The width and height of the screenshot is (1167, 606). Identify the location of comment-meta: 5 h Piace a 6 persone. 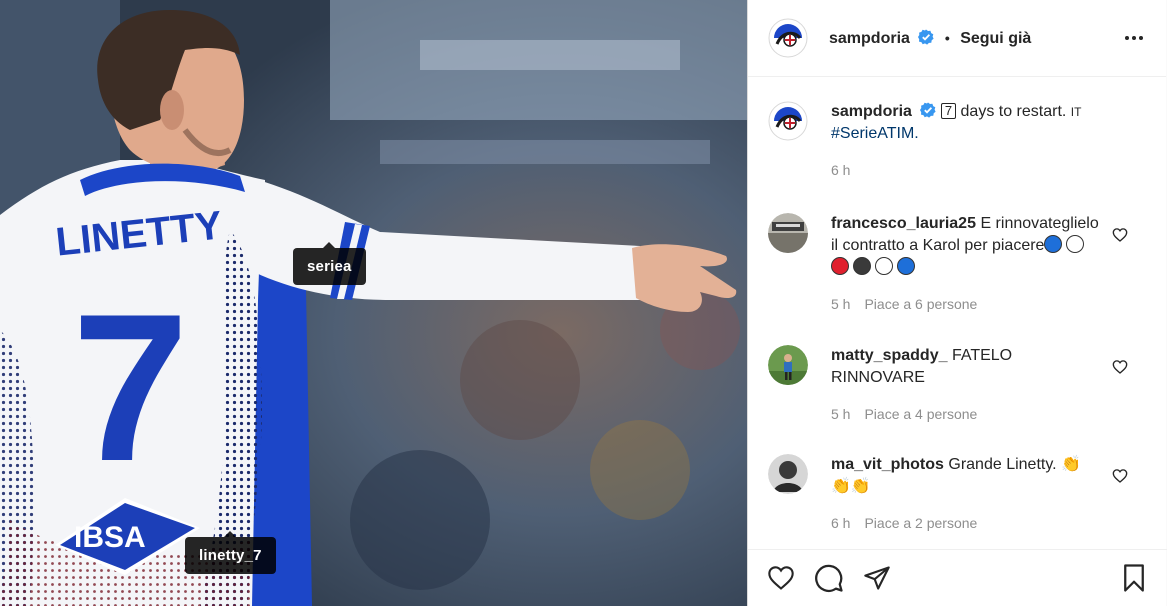
(966, 304).